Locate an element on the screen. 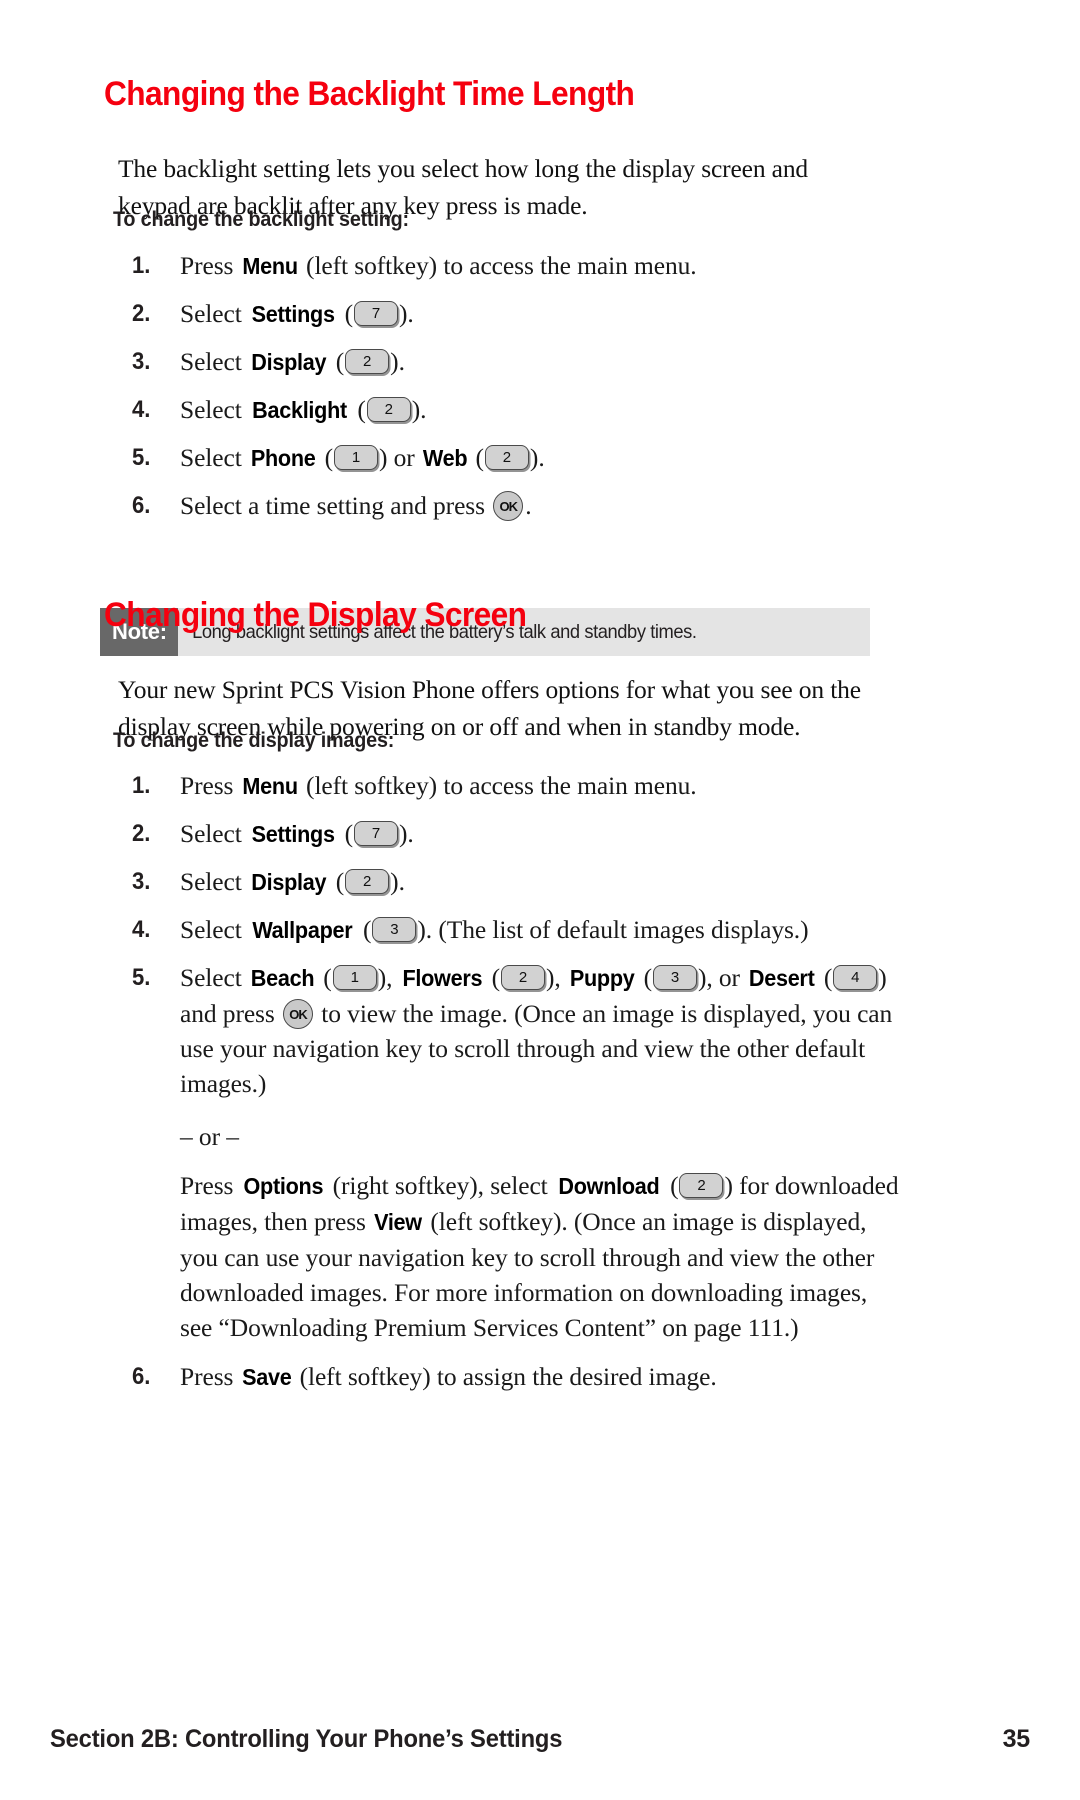 The image size is (1080, 1800). list-item: 4. Select Backlight (2). is located at coordinates (507, 410).